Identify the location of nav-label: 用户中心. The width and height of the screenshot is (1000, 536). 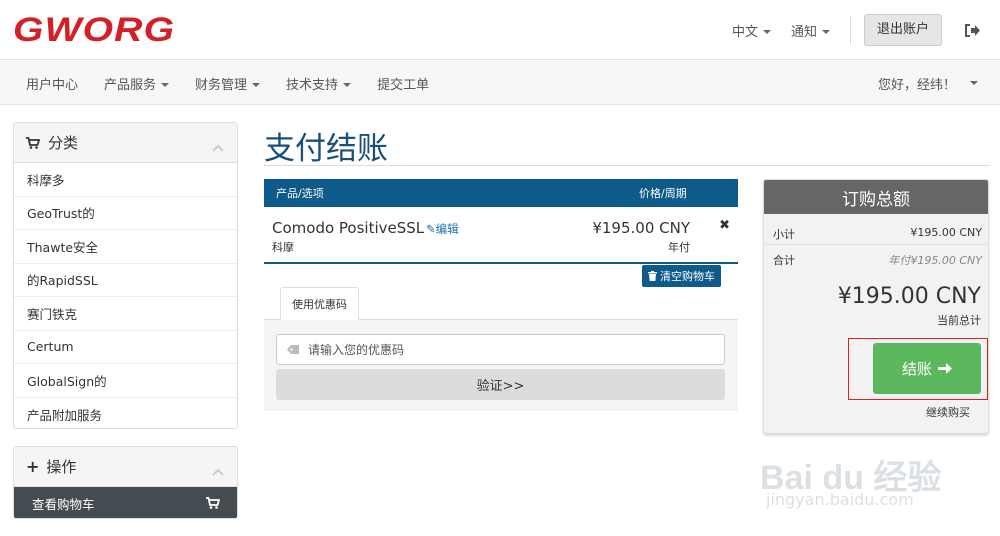
(52, 85).